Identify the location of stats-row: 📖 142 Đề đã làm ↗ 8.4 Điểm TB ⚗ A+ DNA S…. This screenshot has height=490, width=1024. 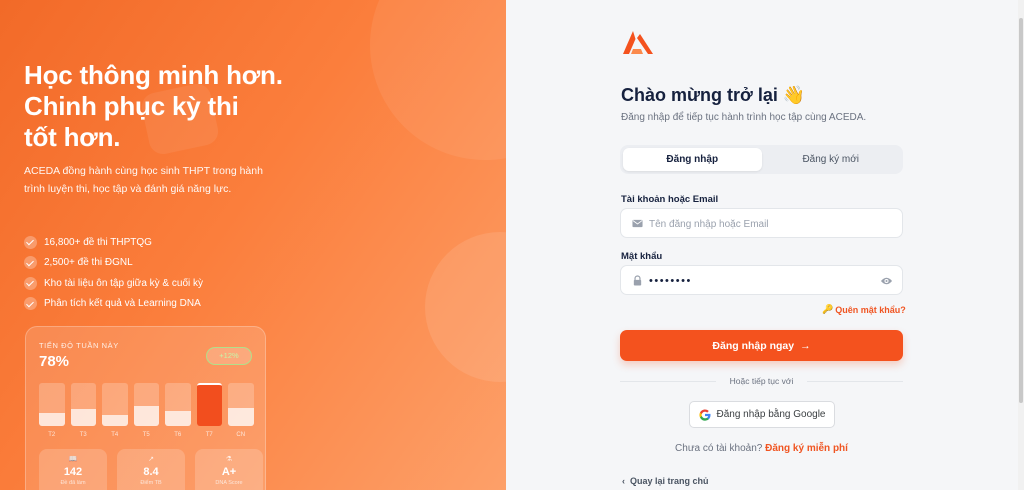
(151, 469).